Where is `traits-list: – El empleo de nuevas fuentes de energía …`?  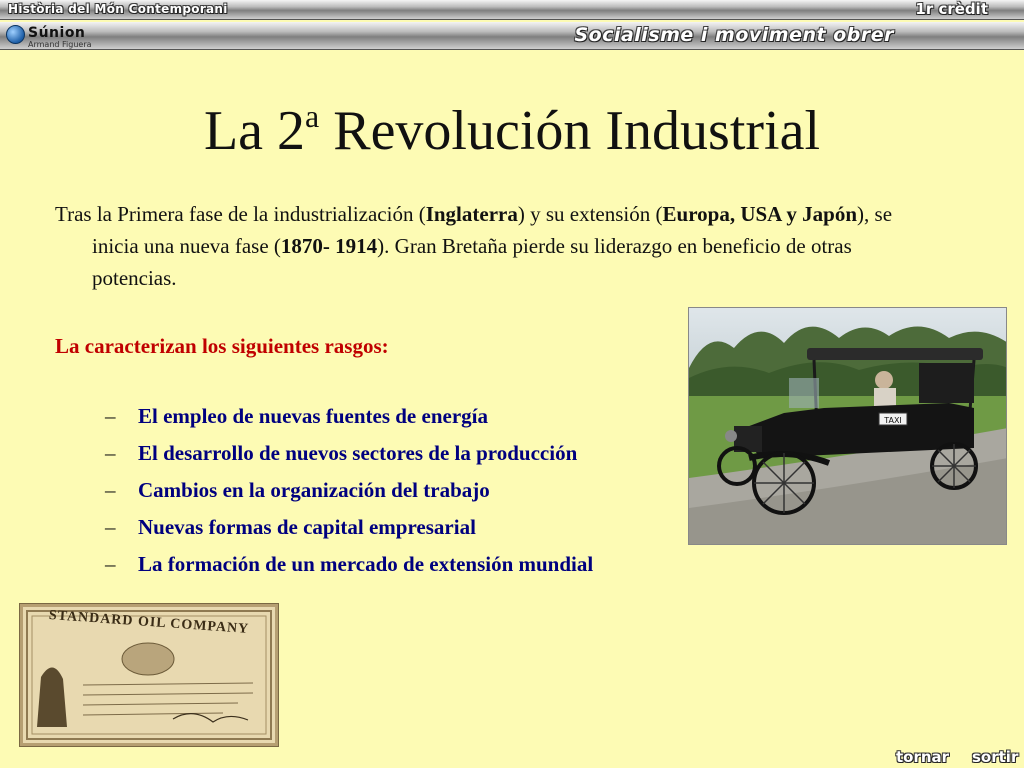
traits-list: – El empleo de nuevas fuentes de energía … is located at coordinates (349, 496).